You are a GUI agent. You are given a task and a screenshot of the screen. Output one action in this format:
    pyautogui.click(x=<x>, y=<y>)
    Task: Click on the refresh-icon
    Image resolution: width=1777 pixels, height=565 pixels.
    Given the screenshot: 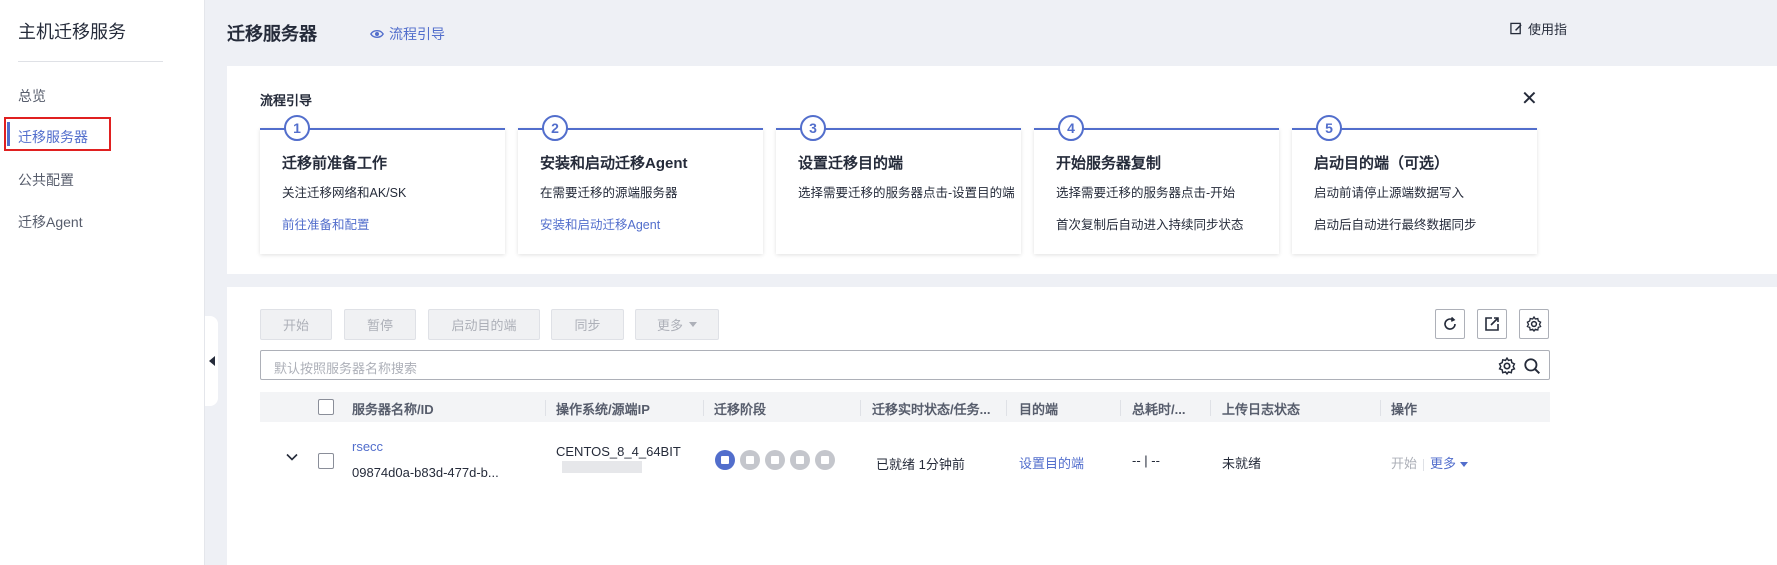 What is the action you would take?
    pyautogui.click(x=1450, y=323)
    